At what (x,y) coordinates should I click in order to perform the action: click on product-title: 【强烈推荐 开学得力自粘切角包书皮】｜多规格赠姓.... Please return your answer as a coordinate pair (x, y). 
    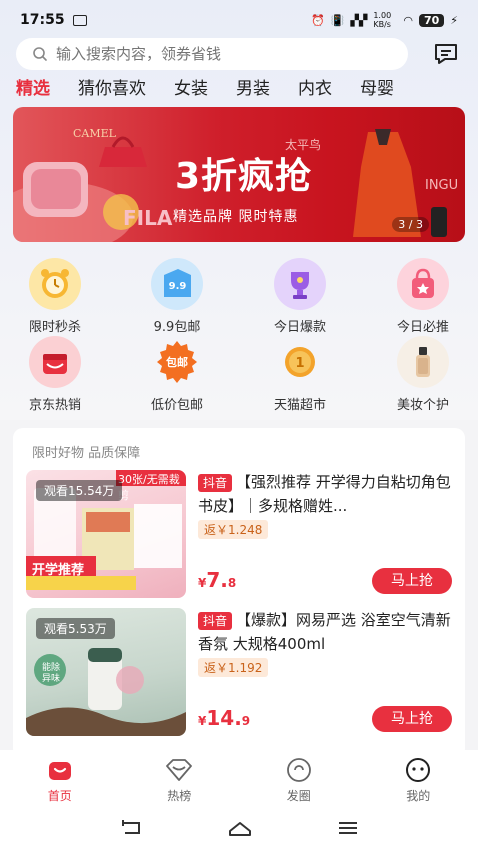
    Looking at the image, I should click on (324, 494).